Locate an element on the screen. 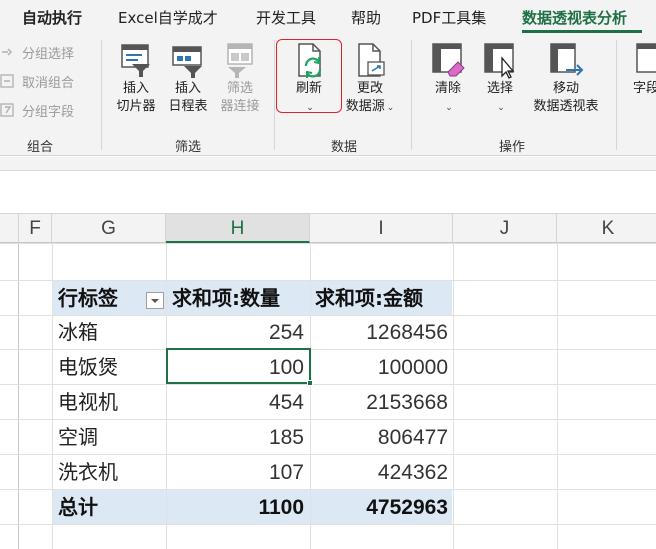  filter-connections-button: 筛选 器连接 is located at coordinates (240, 78).